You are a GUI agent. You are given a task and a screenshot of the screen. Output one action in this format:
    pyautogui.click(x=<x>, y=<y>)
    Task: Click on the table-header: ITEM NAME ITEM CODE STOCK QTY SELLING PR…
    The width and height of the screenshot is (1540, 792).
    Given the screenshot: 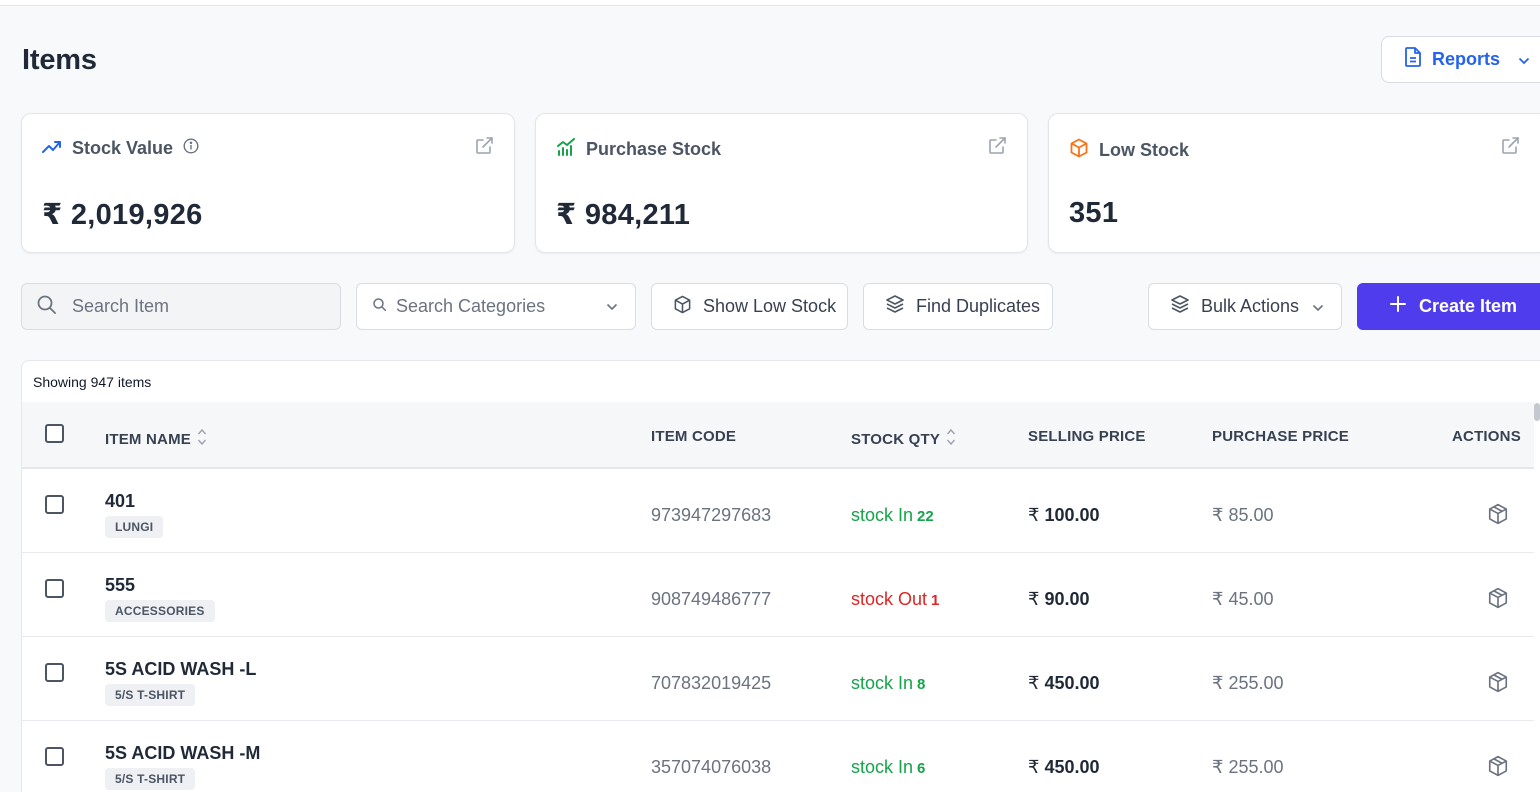 What is the action you would take?
    pyautogui.click(x=778, y=435)
    